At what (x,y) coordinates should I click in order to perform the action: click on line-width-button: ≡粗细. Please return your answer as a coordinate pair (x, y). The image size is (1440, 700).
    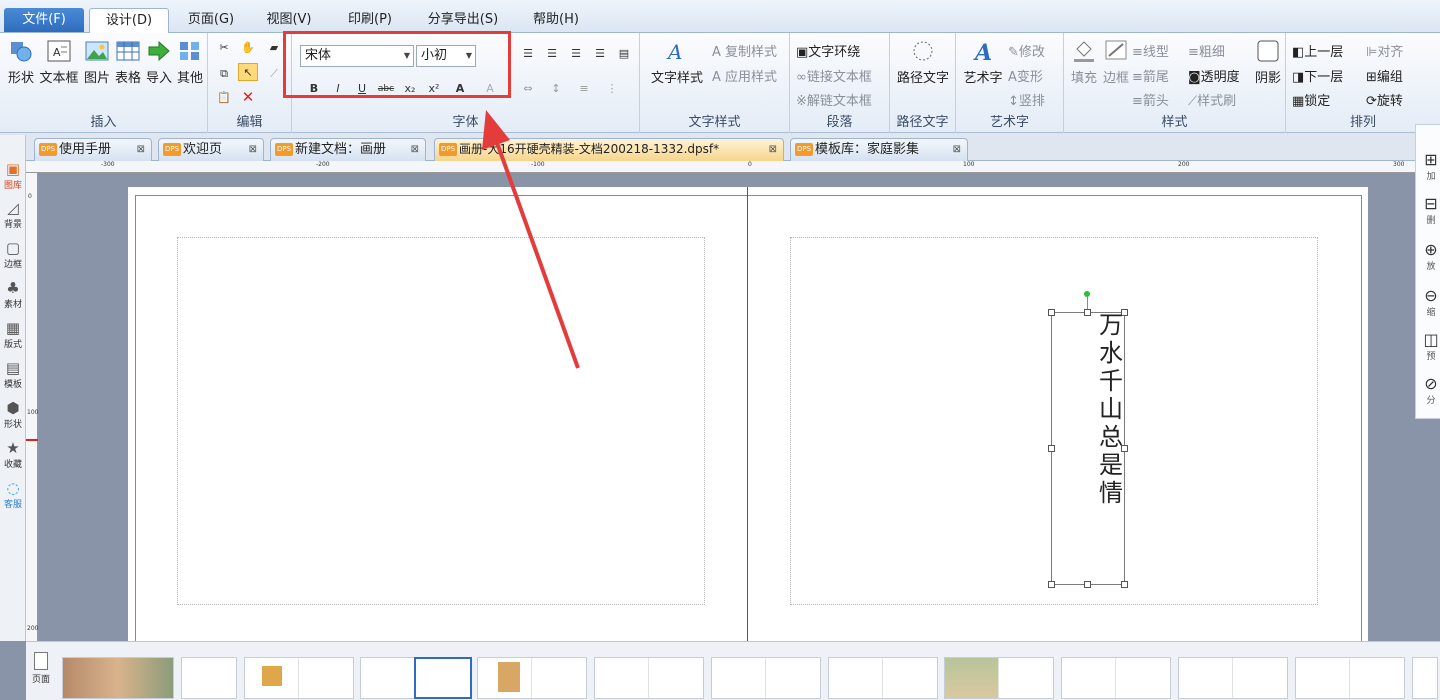
    Looking at the image, I should click on (1206, 50).